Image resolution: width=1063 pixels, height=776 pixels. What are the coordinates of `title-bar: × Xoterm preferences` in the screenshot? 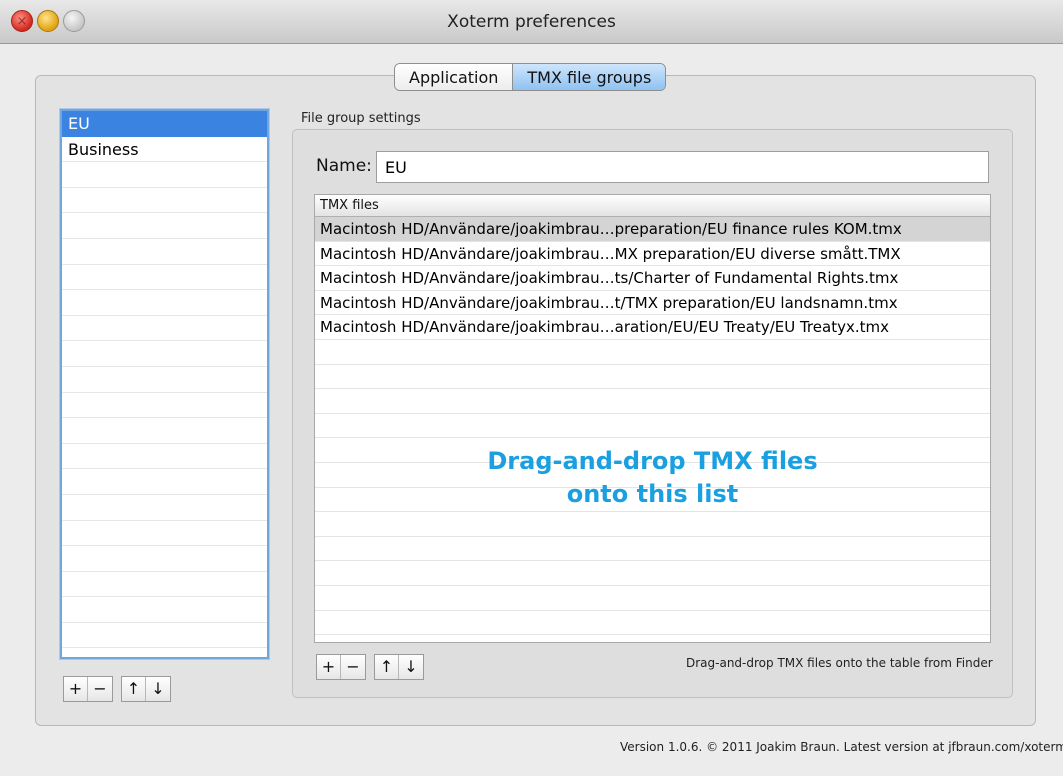 It's located at (531, 22).